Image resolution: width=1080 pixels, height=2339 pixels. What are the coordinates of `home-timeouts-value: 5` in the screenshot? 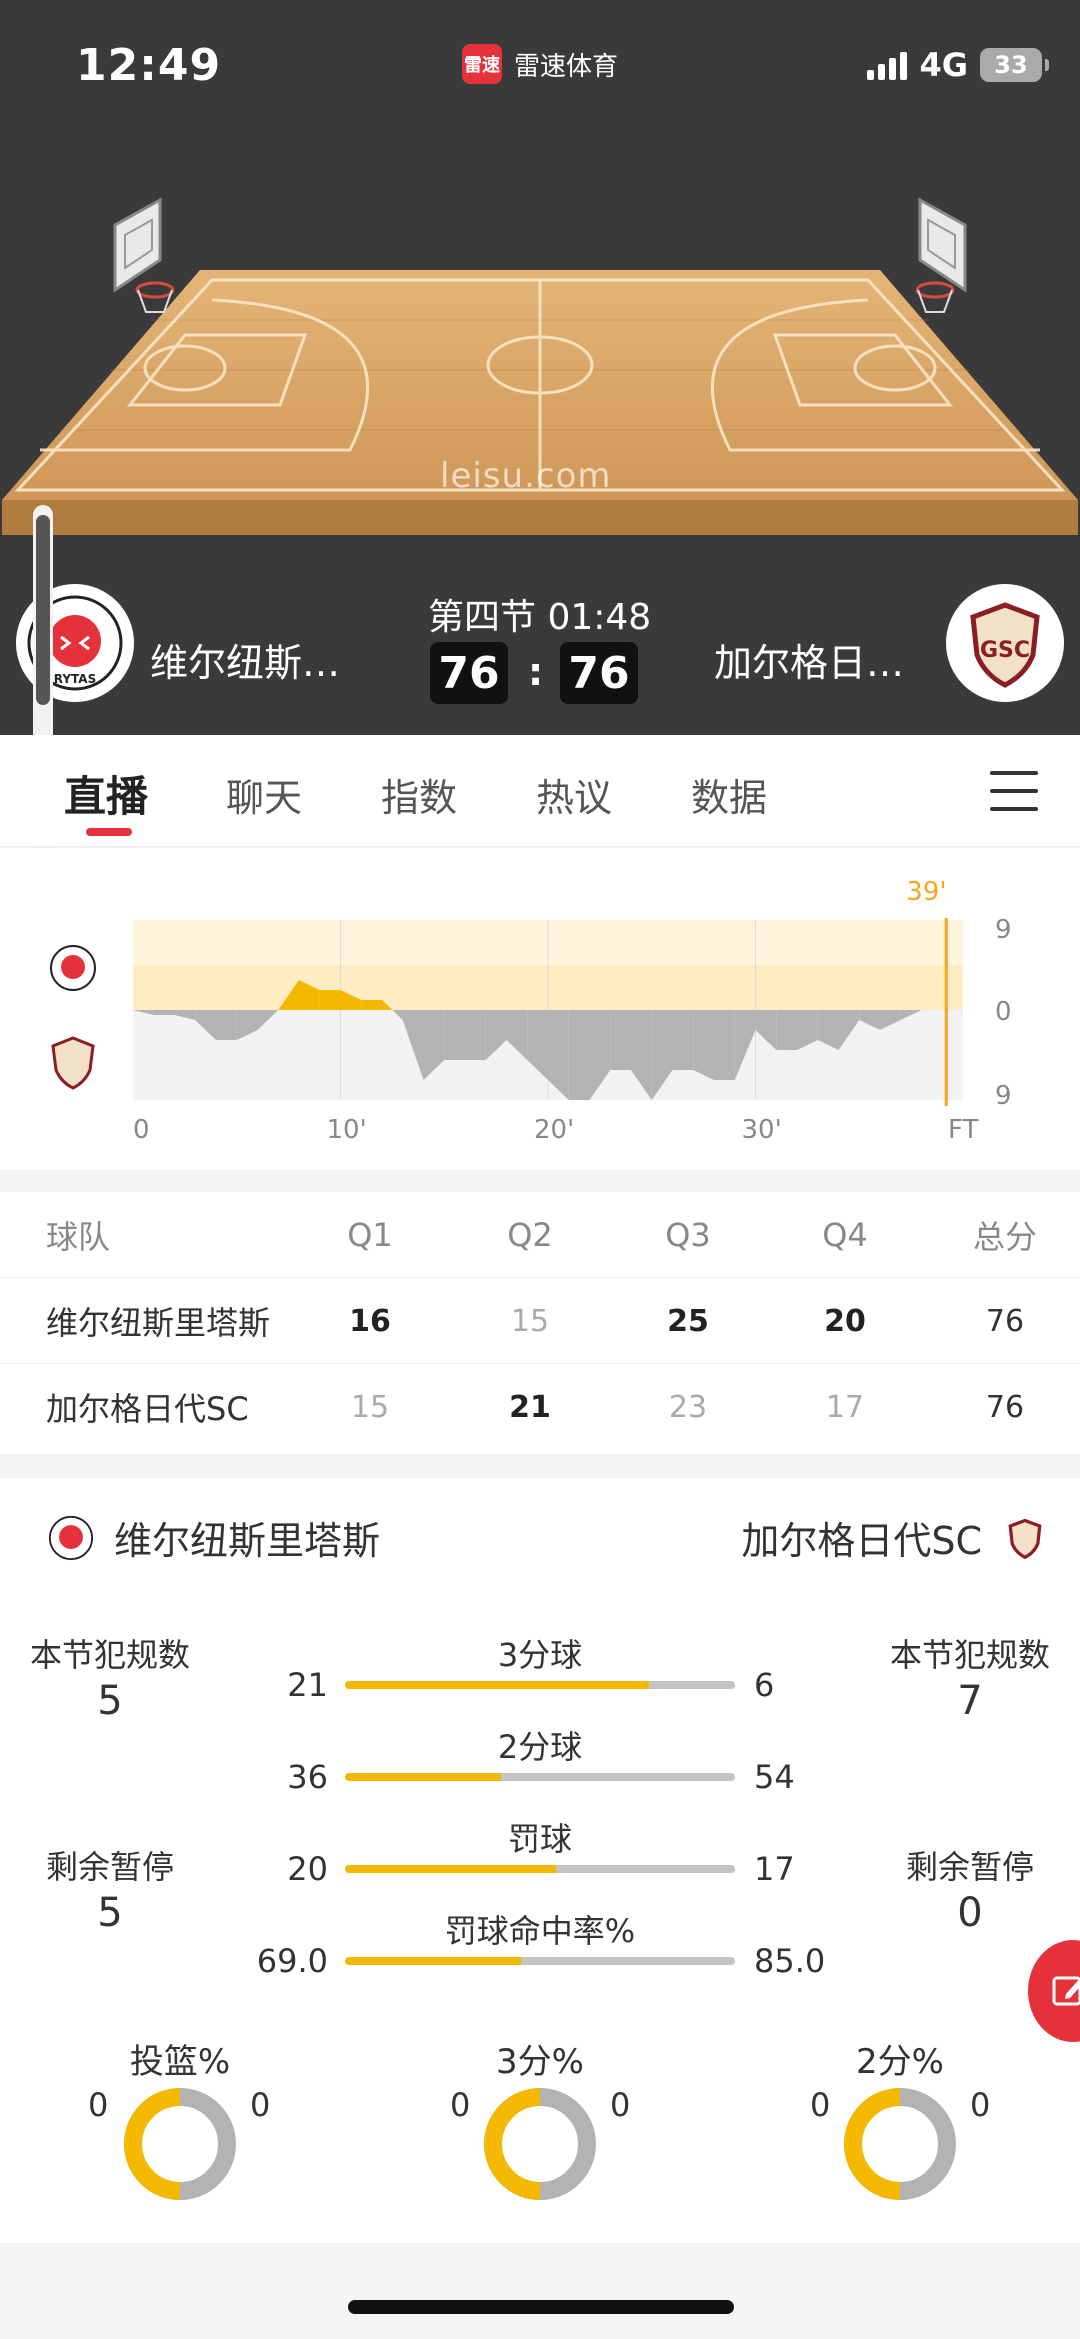 It's located at (110, 1913).